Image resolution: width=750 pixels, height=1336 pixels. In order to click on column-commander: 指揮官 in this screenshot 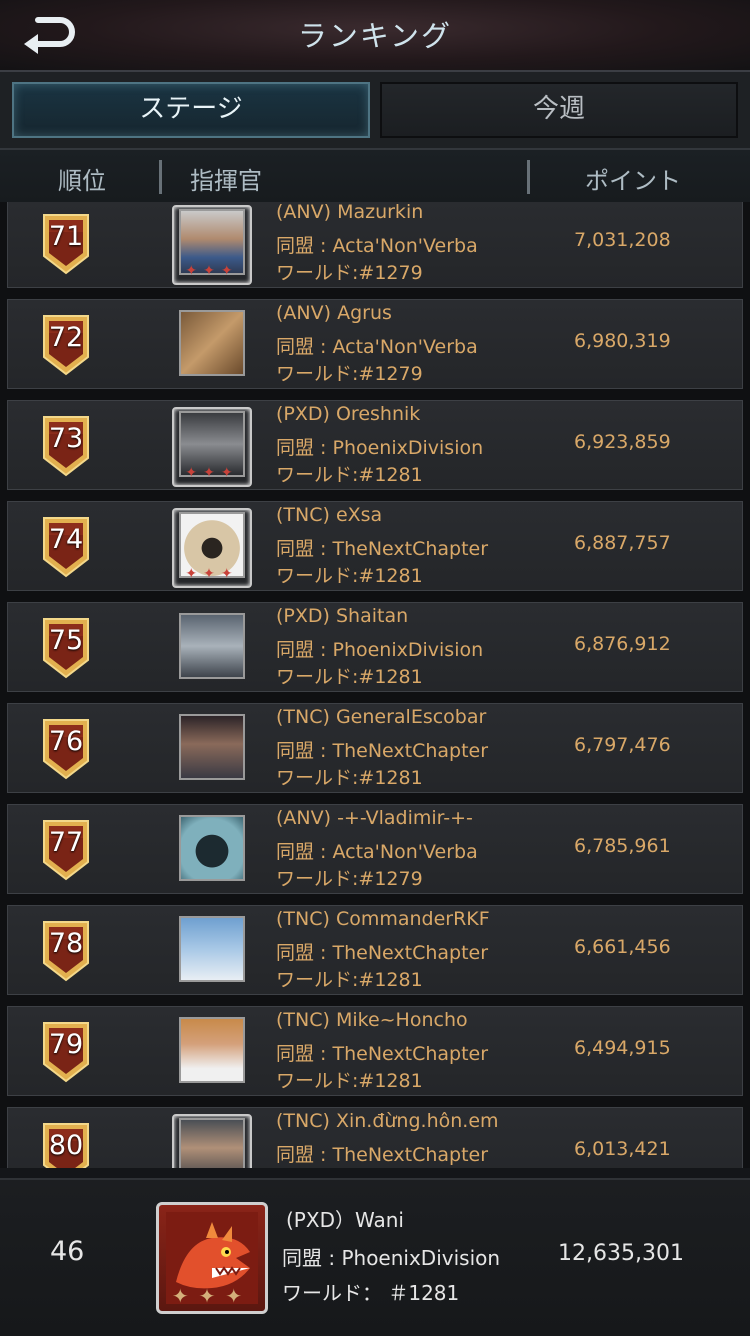, I will do `click(226, 181)`.